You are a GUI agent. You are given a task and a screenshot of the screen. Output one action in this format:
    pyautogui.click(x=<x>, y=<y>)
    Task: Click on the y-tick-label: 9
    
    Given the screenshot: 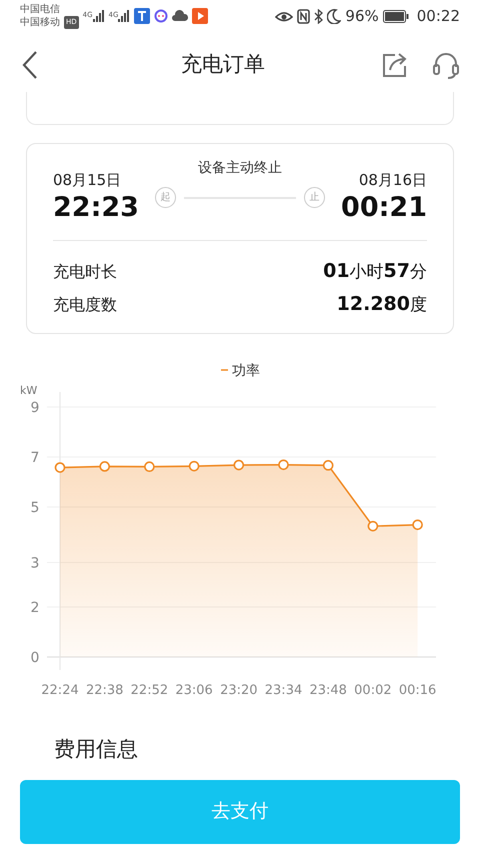 What is the action you would take?
    pyautogui.click(x=35, y=408)
    